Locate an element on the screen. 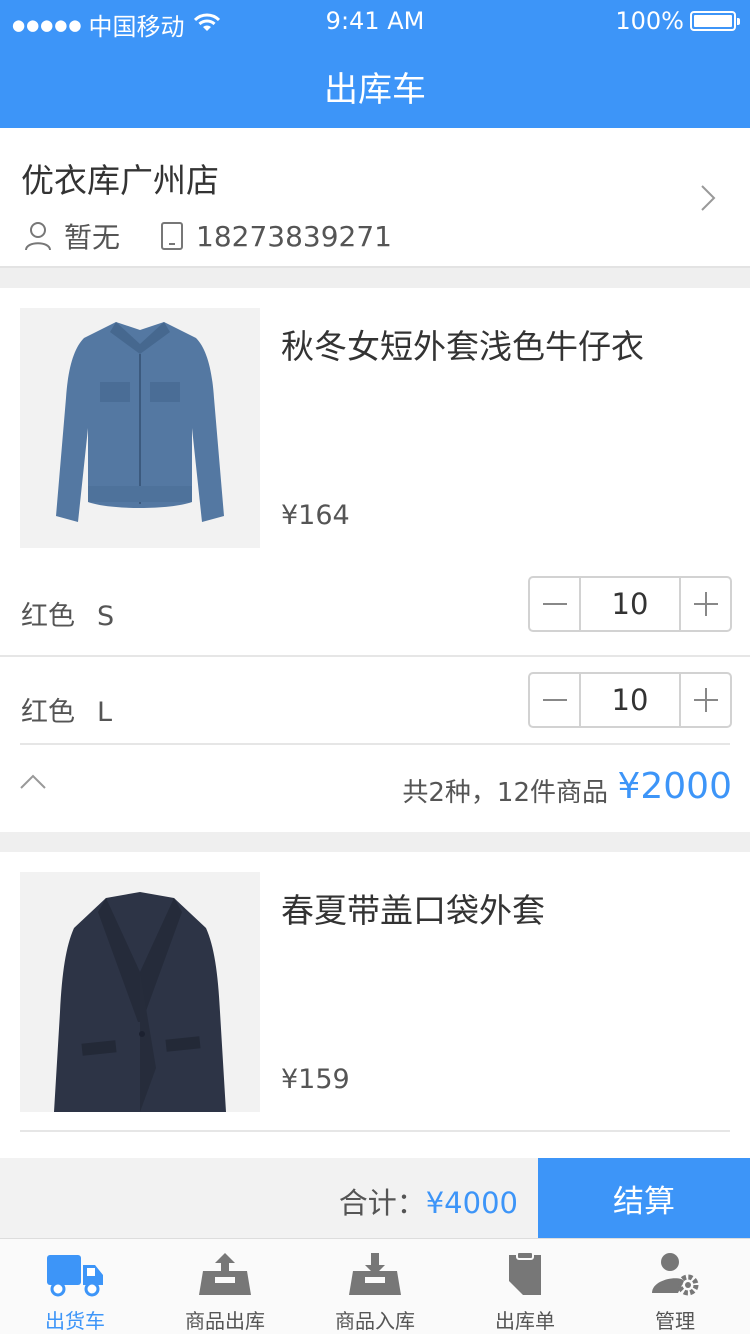  product-price: ¥159 is located at coordinates (315, 1079).